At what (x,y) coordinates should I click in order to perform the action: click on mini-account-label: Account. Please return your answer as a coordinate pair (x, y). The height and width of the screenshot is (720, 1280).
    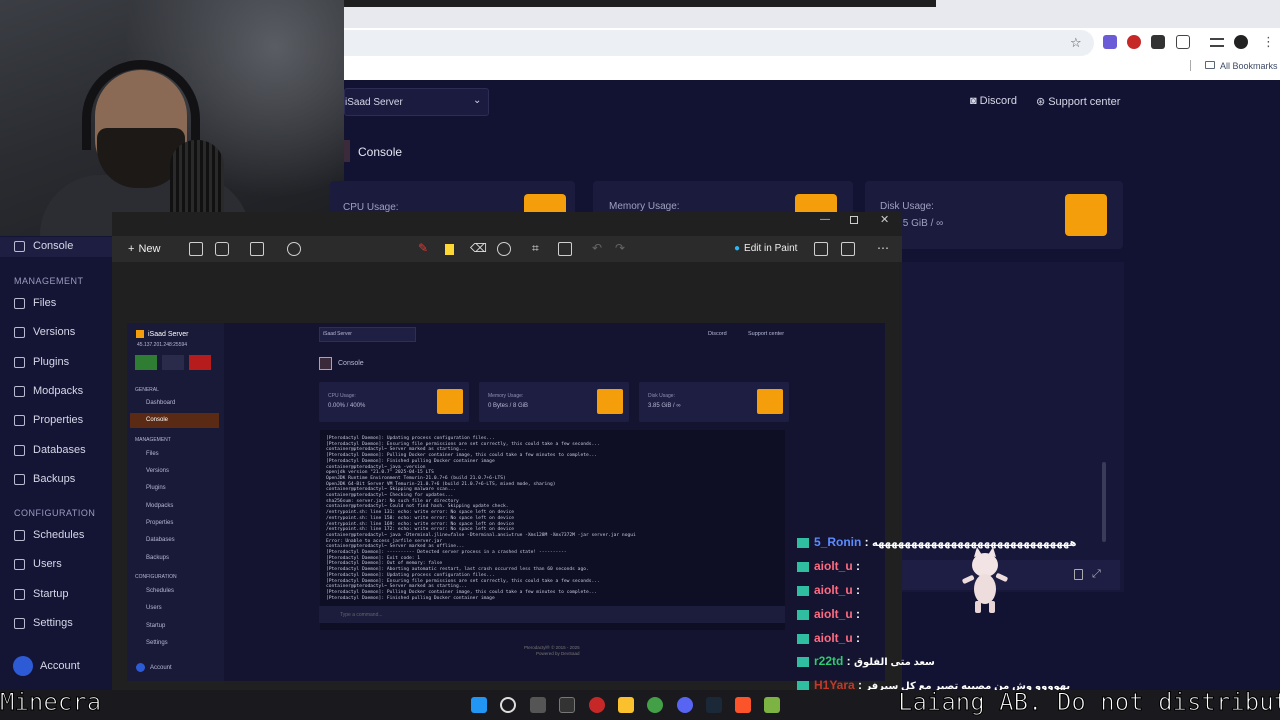
    Looking at the image, I should click on (161, 668).